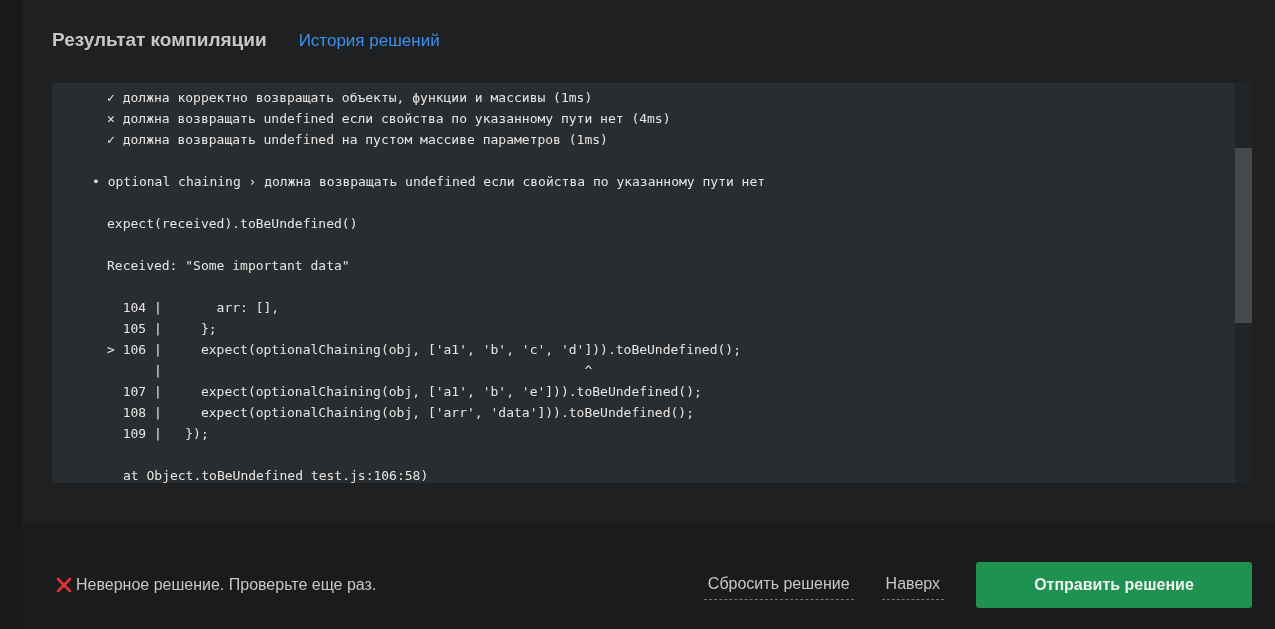 The image size is (1275, 629). I want to click on console-line: expect(received).toBeUndefined(), so click(232, 223).